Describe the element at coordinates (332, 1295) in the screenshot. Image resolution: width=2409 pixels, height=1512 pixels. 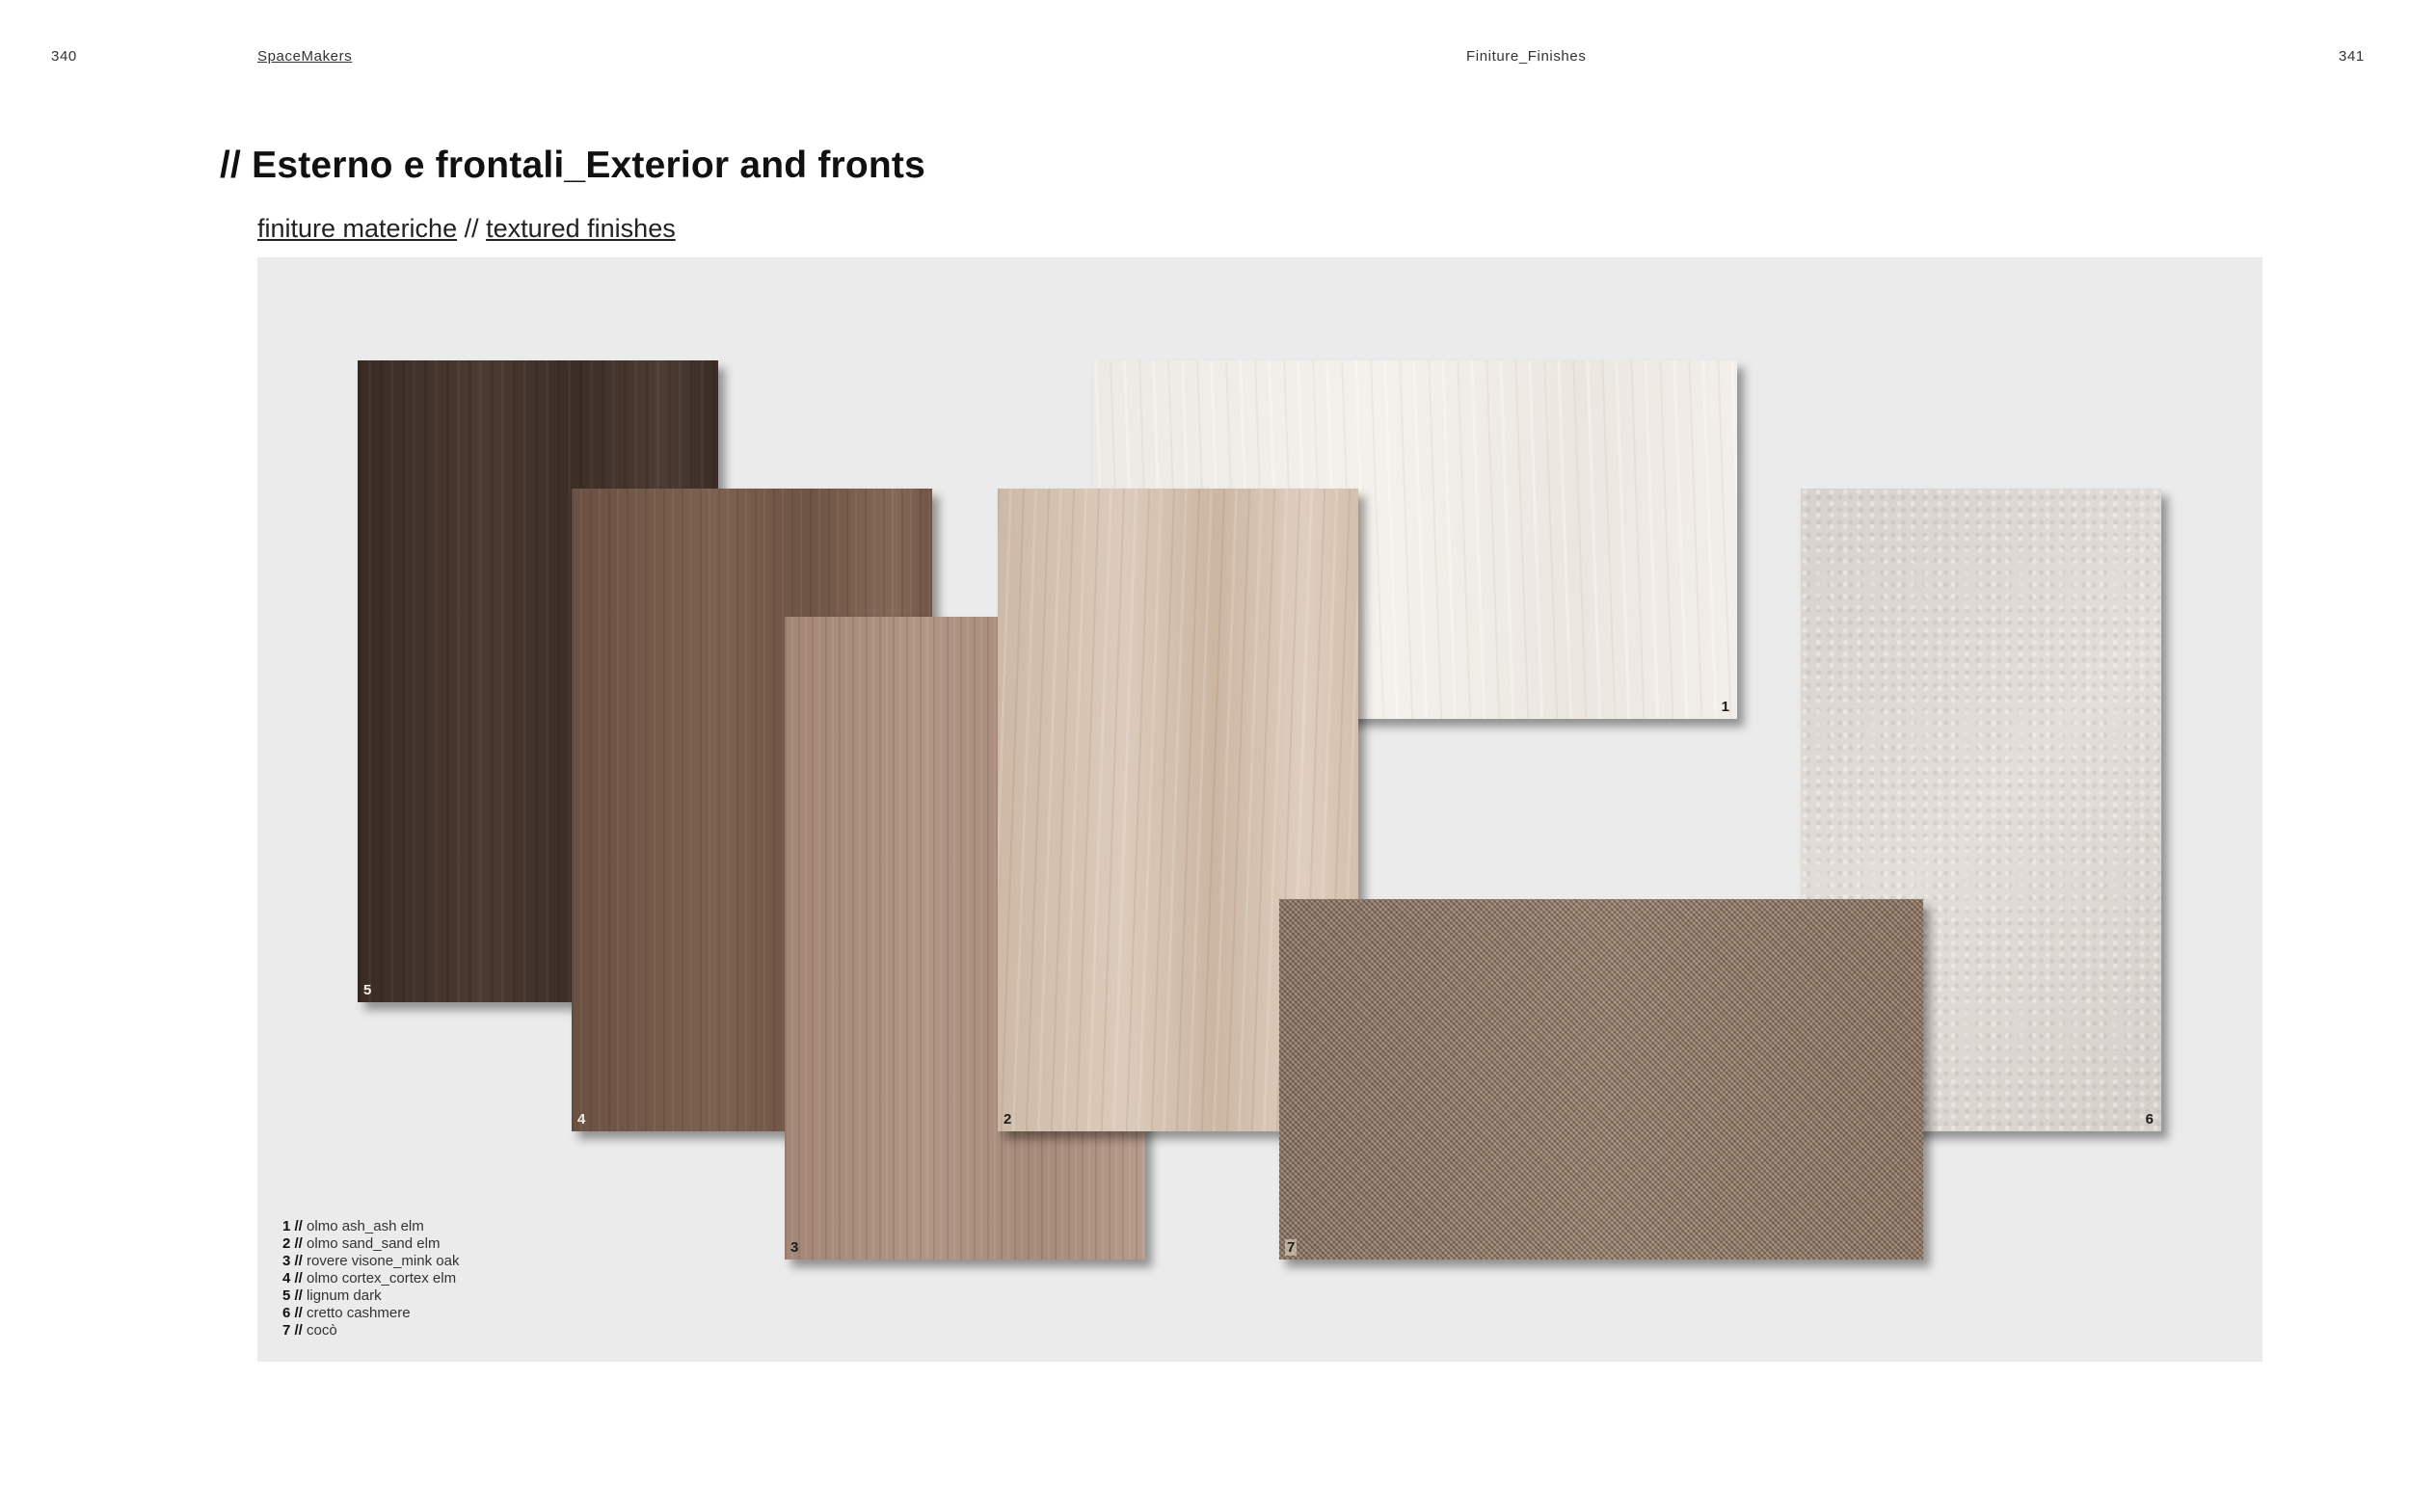
I see `legend-item: 5 // lignum dark` at that location.